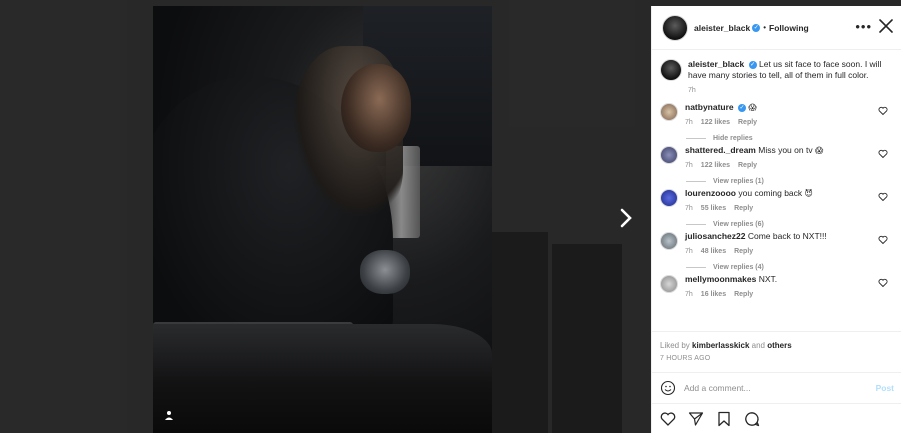 This screenshot has height=433, width=901. Describe the element at coordinates (789, 28) in the screenshot. I see `following-button: Following` at that location.